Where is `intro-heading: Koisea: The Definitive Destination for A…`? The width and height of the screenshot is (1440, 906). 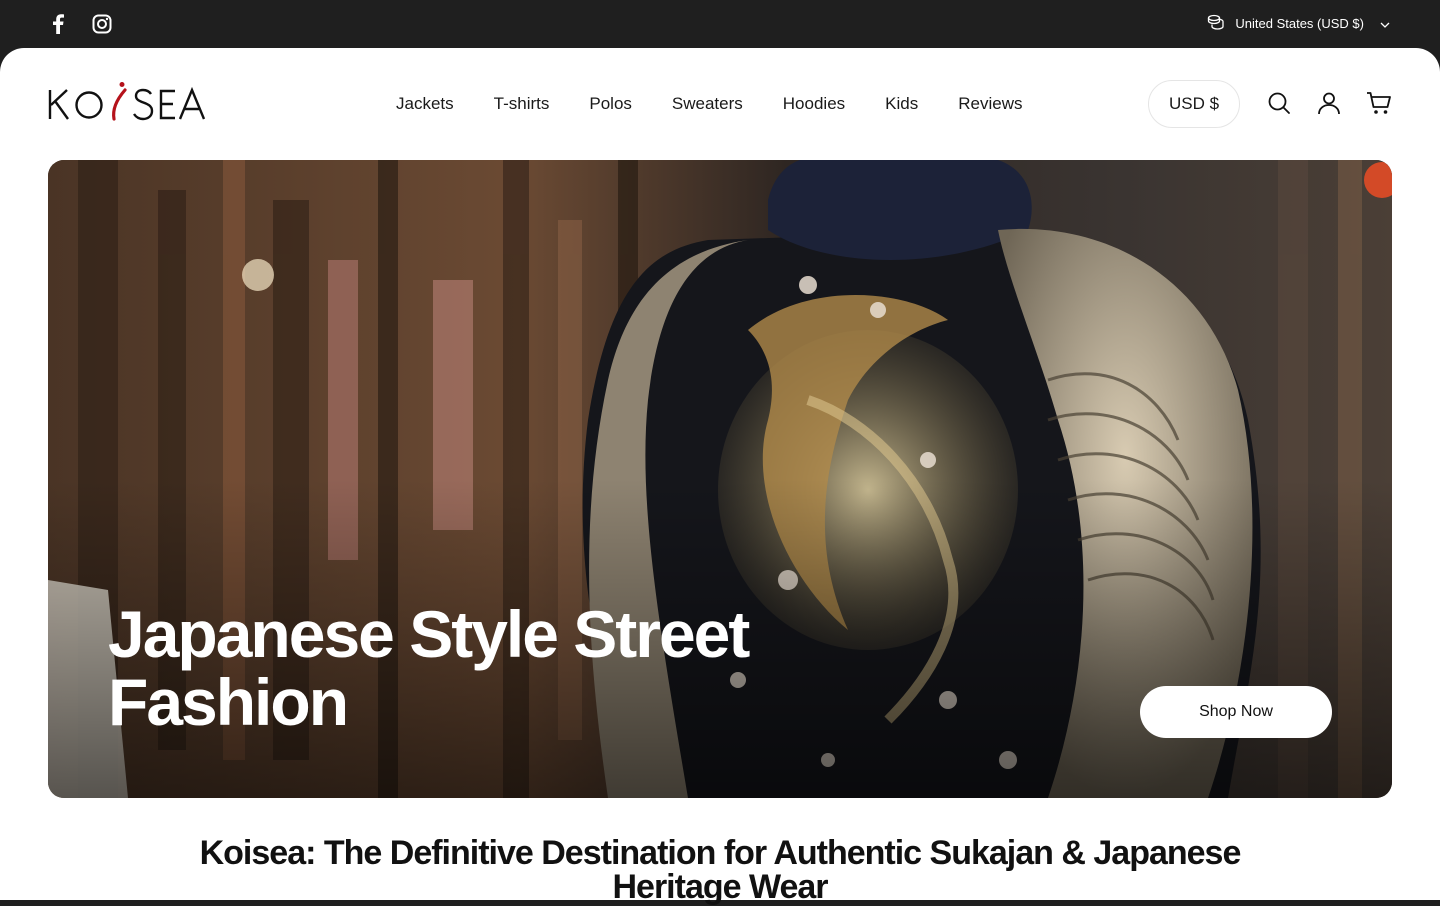 intro-heading: Koisea: The Definitive Destination for A… is located at coordinates (720, 870).